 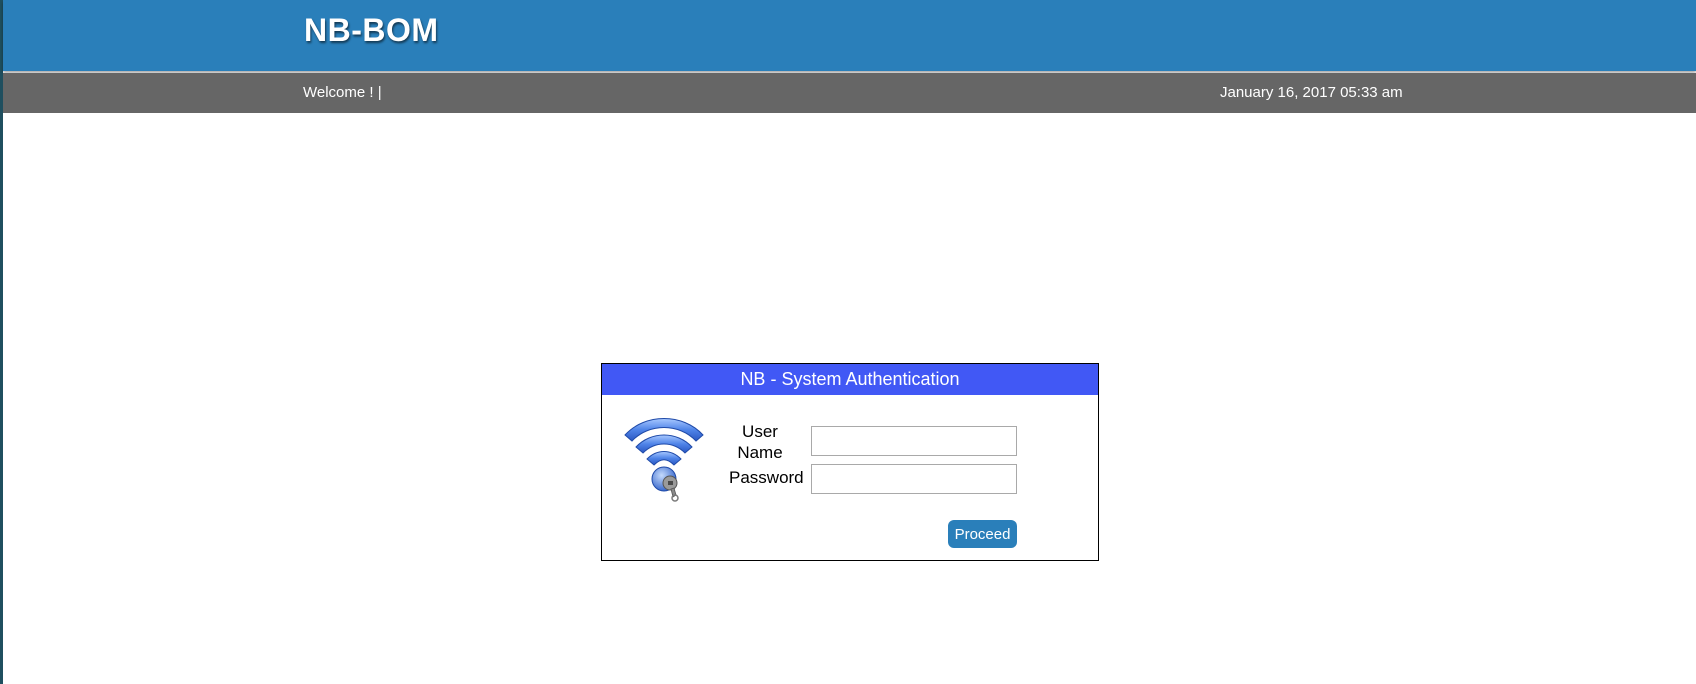 I want to click on username-label: User Name, so click(x=760, y=442).